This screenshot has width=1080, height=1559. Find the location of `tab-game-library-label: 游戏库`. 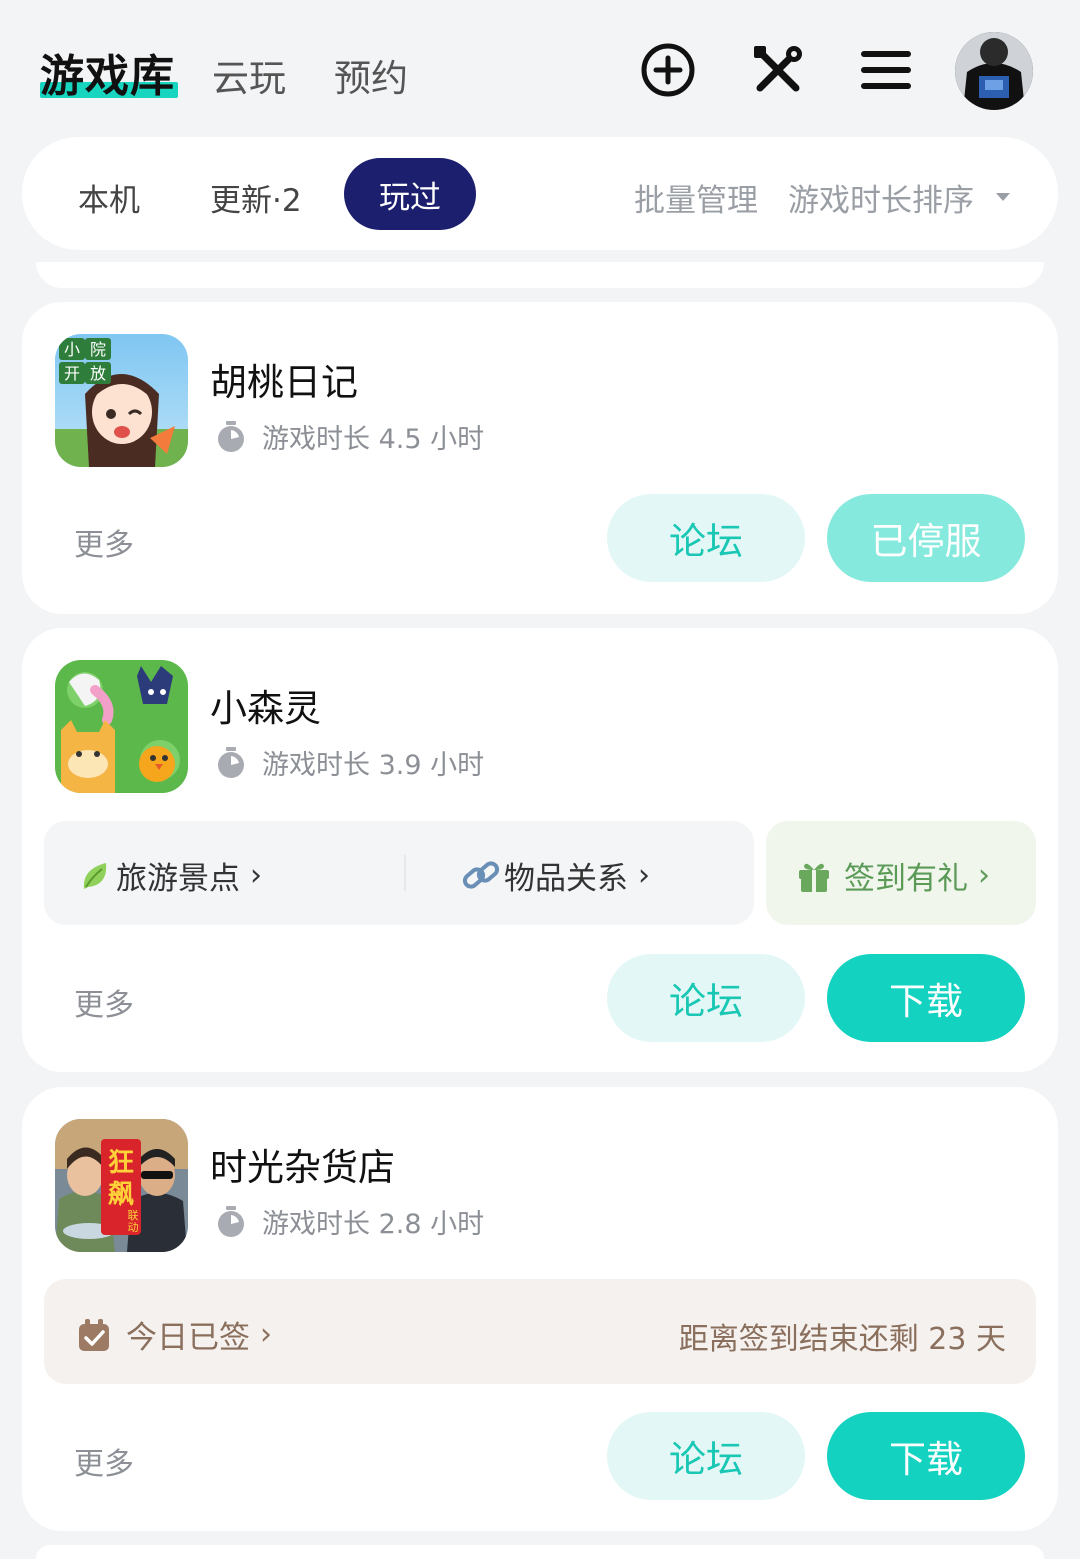

tab-game-library-label: 游戏库 is located at coordinates (107, 76).